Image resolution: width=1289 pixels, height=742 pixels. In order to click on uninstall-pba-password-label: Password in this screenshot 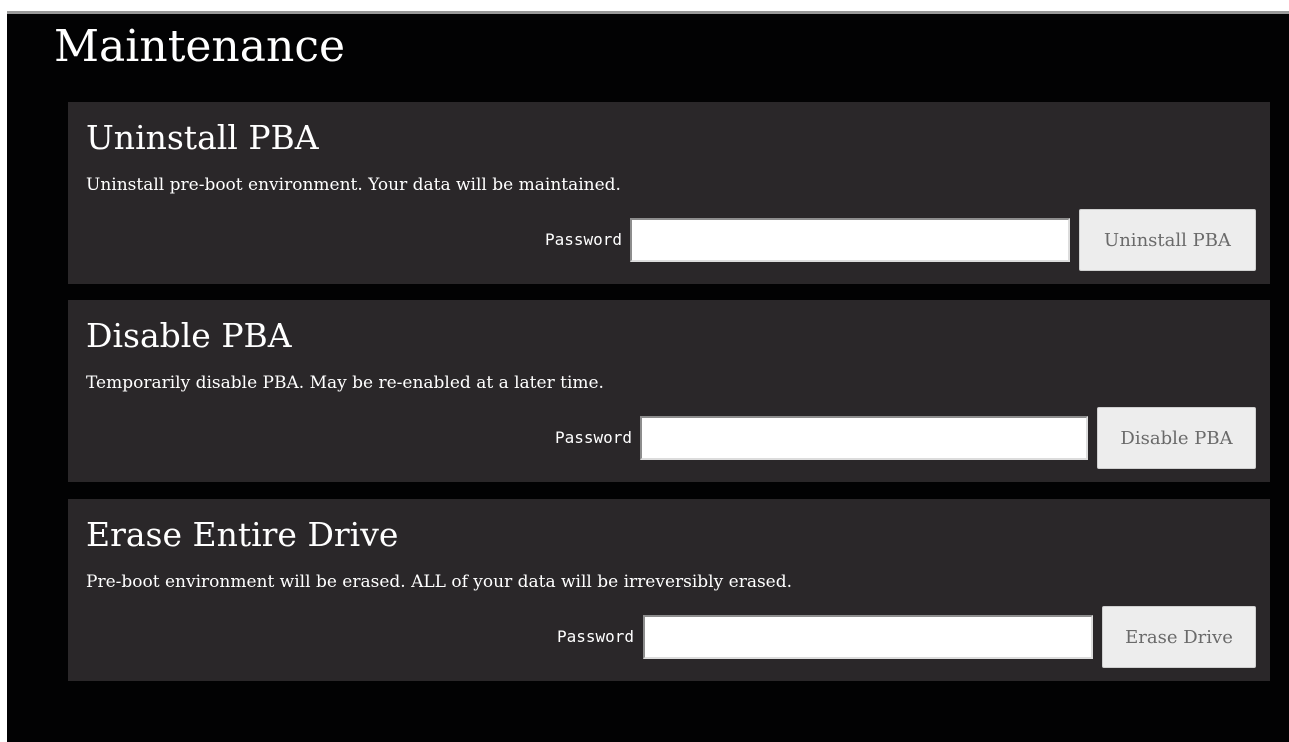, I will do `click(583, 239)`.